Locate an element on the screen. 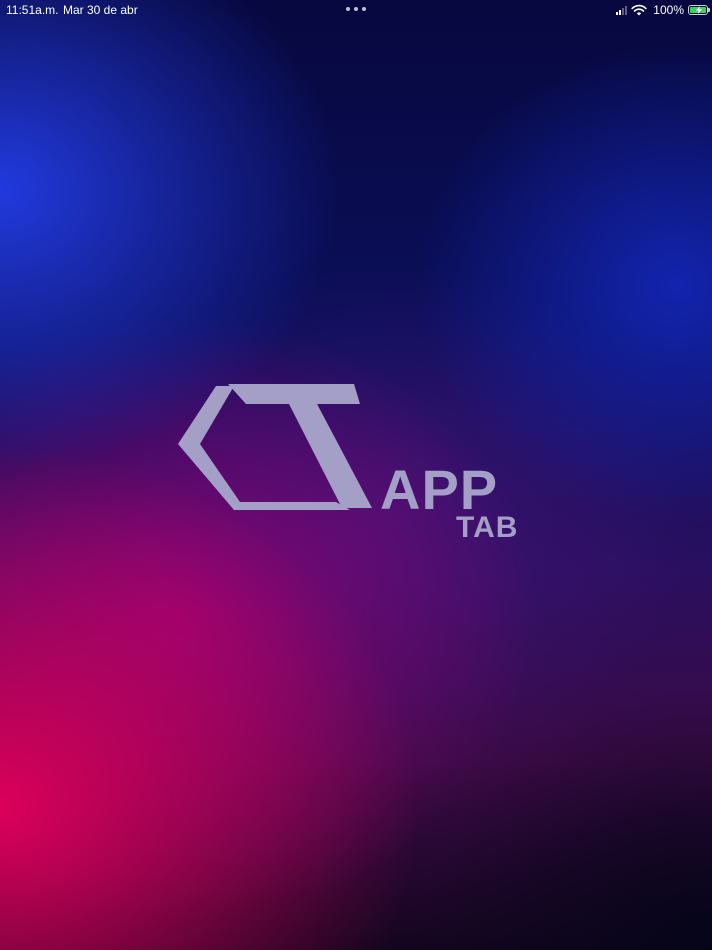 This screenshot has height=950, width=712. ct-logo-mark-icon is located at coordinates (275, 447).